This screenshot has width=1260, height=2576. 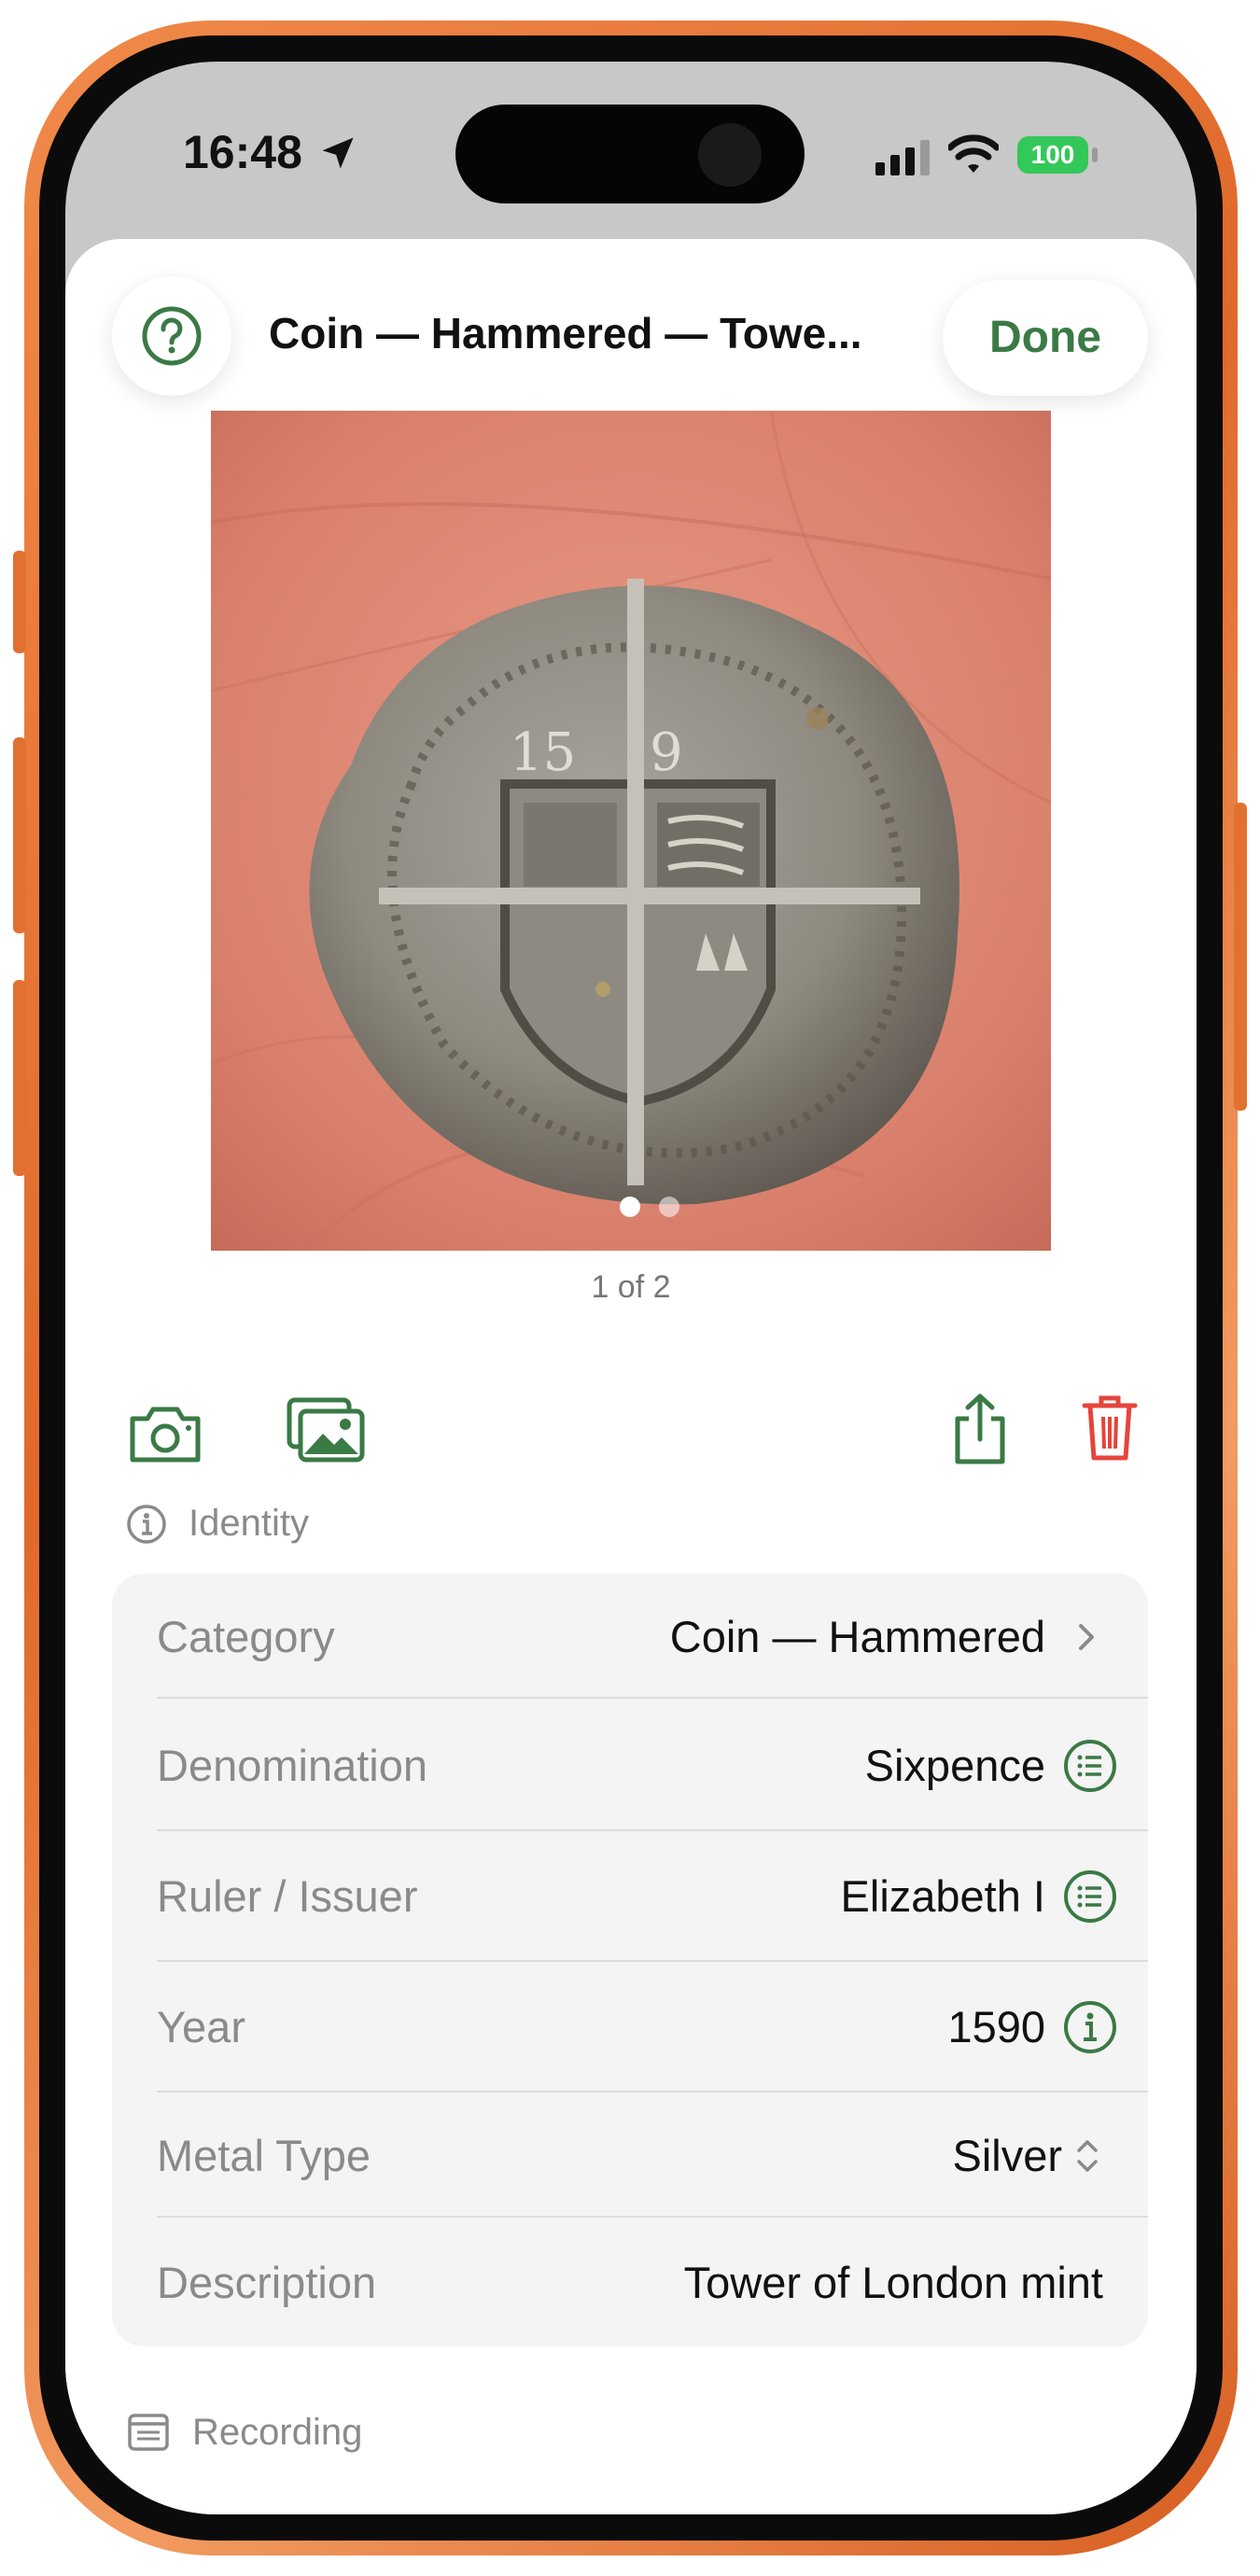 I want to click on row-value: Tower of London mint, so click(x=893, y=2282).